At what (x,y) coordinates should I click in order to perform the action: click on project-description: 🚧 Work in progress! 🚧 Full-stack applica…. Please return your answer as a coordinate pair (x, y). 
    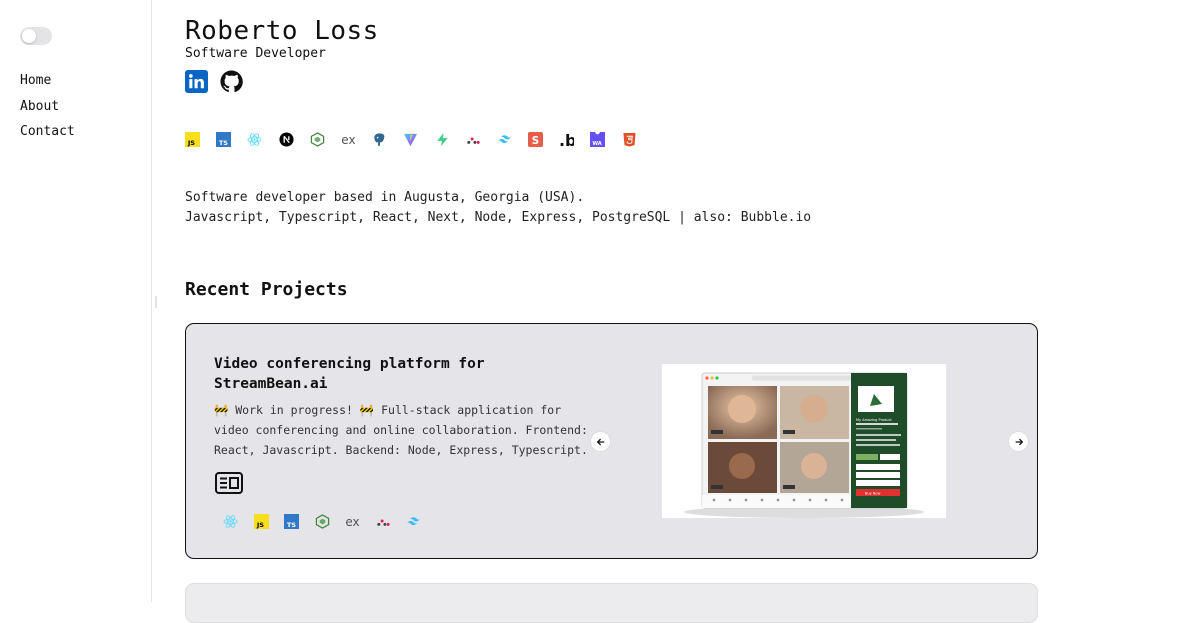
    Looking at the image, I should click on (401, 430).